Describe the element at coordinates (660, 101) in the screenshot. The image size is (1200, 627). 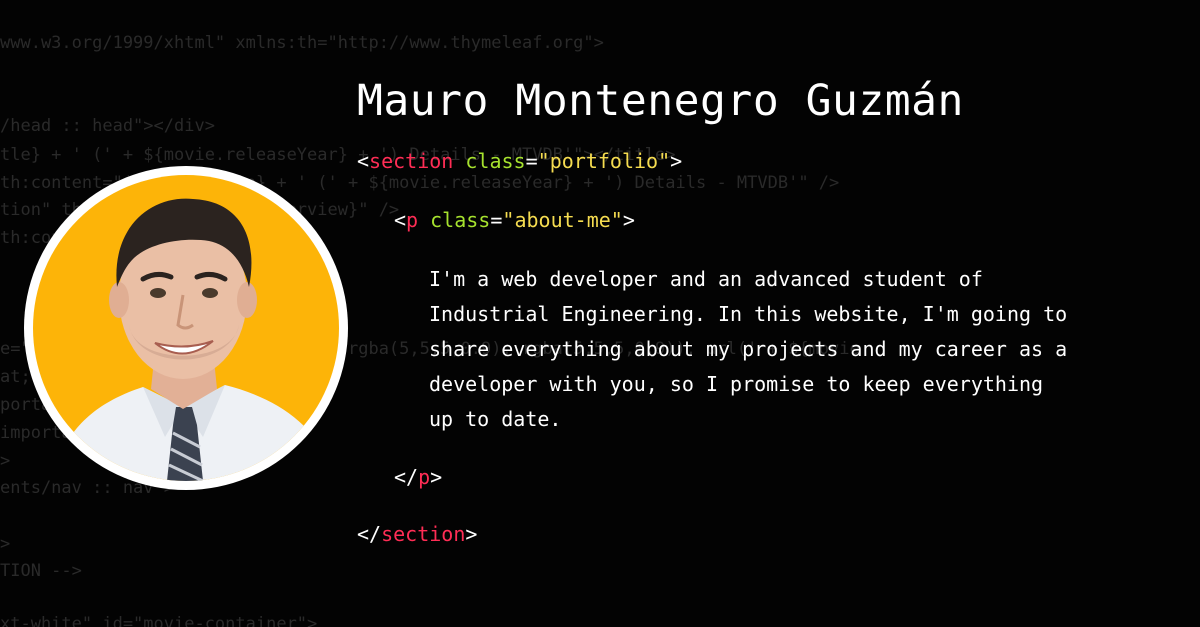
I see `page-title: Mauro Montenegro Guzmán` at that location.